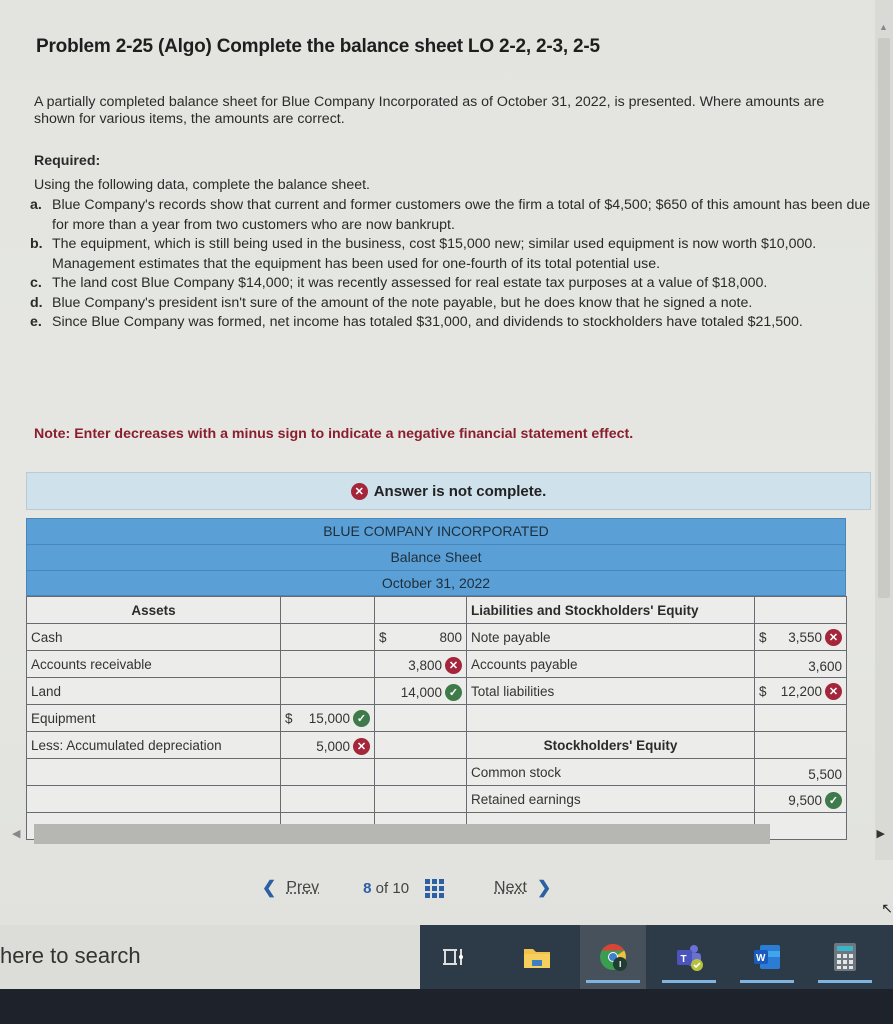 This screenshot has height=1024, width=893. I want to click on table-row: Land 14,000 ✓ Total liabilities $12,200 ✕, so click(436, 691).